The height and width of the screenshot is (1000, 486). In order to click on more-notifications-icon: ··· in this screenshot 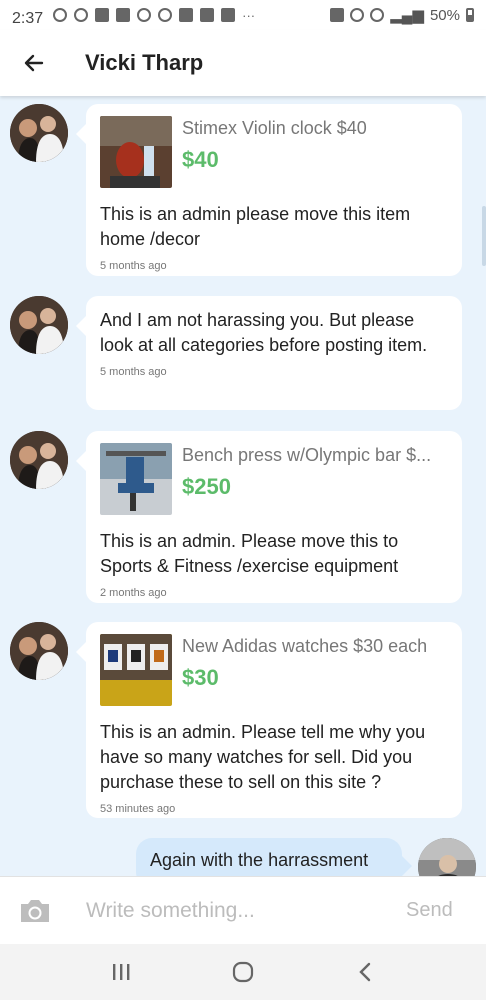, I will do `click(249, 15)`.